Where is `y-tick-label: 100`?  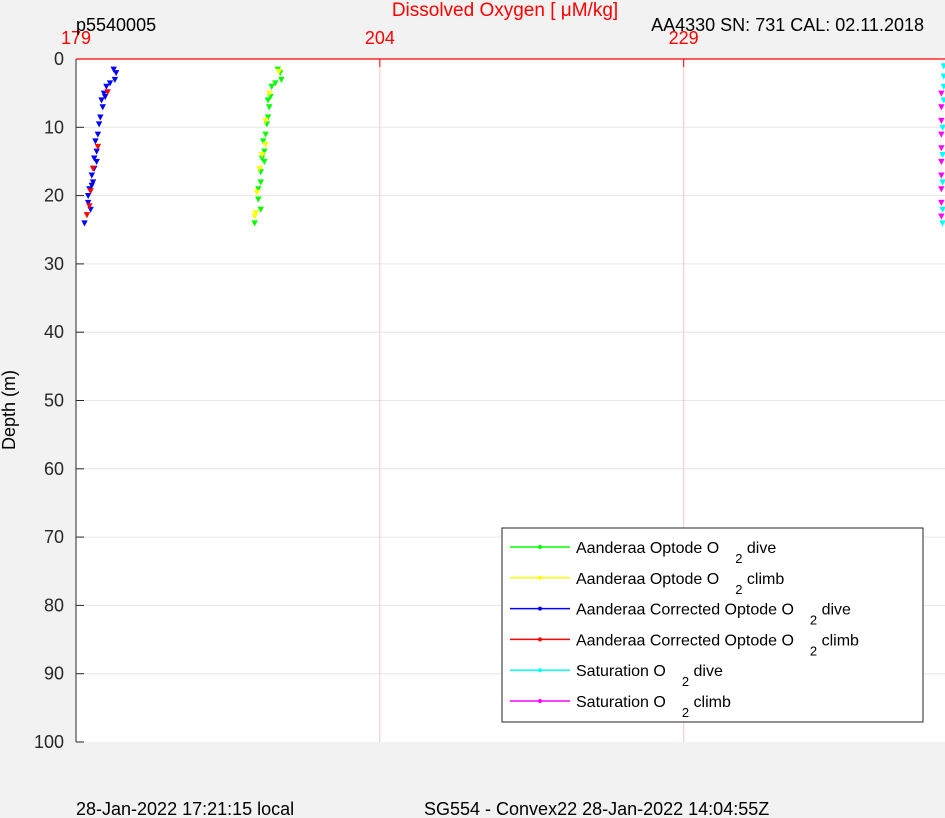
y-tick-label: 100 is located at coordinates (49, 742).